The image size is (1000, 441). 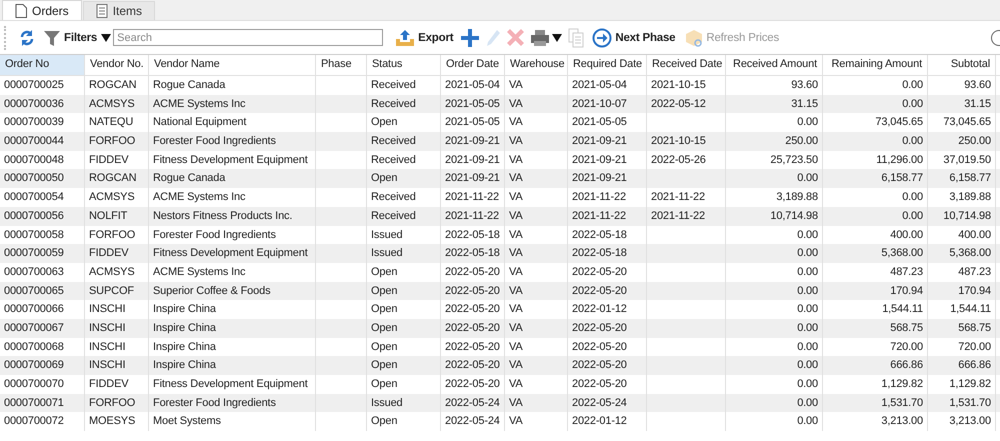 What do you see at coordinates (473, 253) in the screenshot?
I see `table-cell: 2022-05-18` at bounding box center [473, 253].